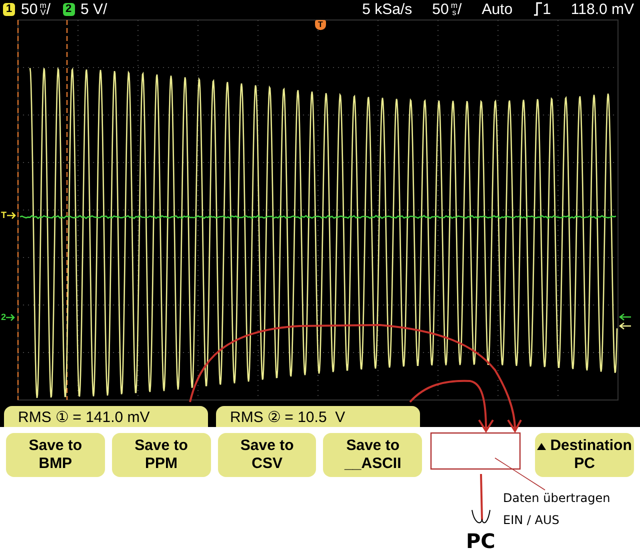 This screenshot has height=554, width=640. I want to click on rms-measurement: RMS ① = 141.0 mV, so click(106, 416).